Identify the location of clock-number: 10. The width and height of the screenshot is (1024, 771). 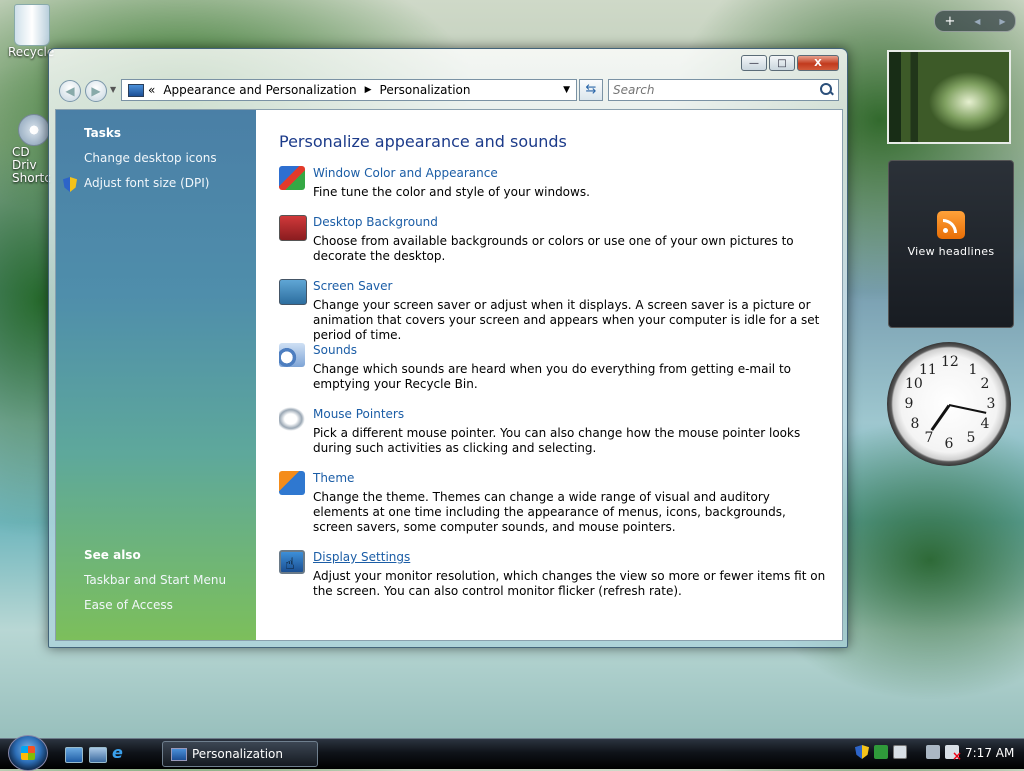
(914, 384).